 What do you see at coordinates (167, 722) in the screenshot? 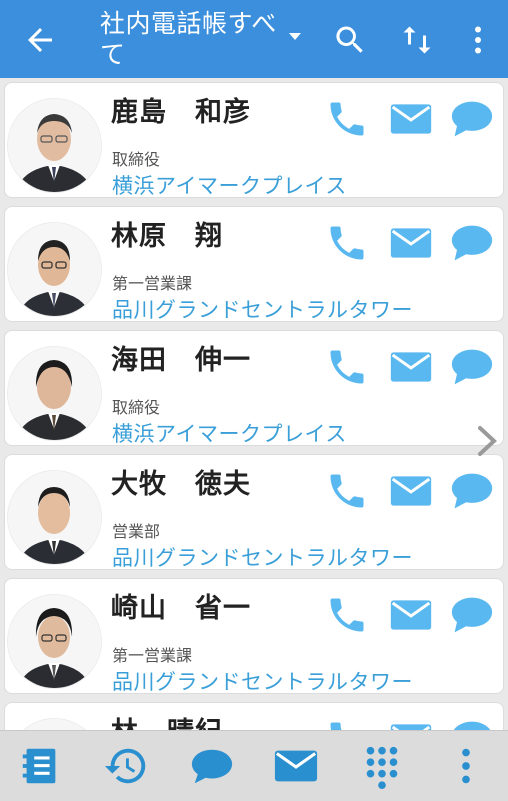
I see `contact-name: 林 晴紀` at bounding box center [167, 722].